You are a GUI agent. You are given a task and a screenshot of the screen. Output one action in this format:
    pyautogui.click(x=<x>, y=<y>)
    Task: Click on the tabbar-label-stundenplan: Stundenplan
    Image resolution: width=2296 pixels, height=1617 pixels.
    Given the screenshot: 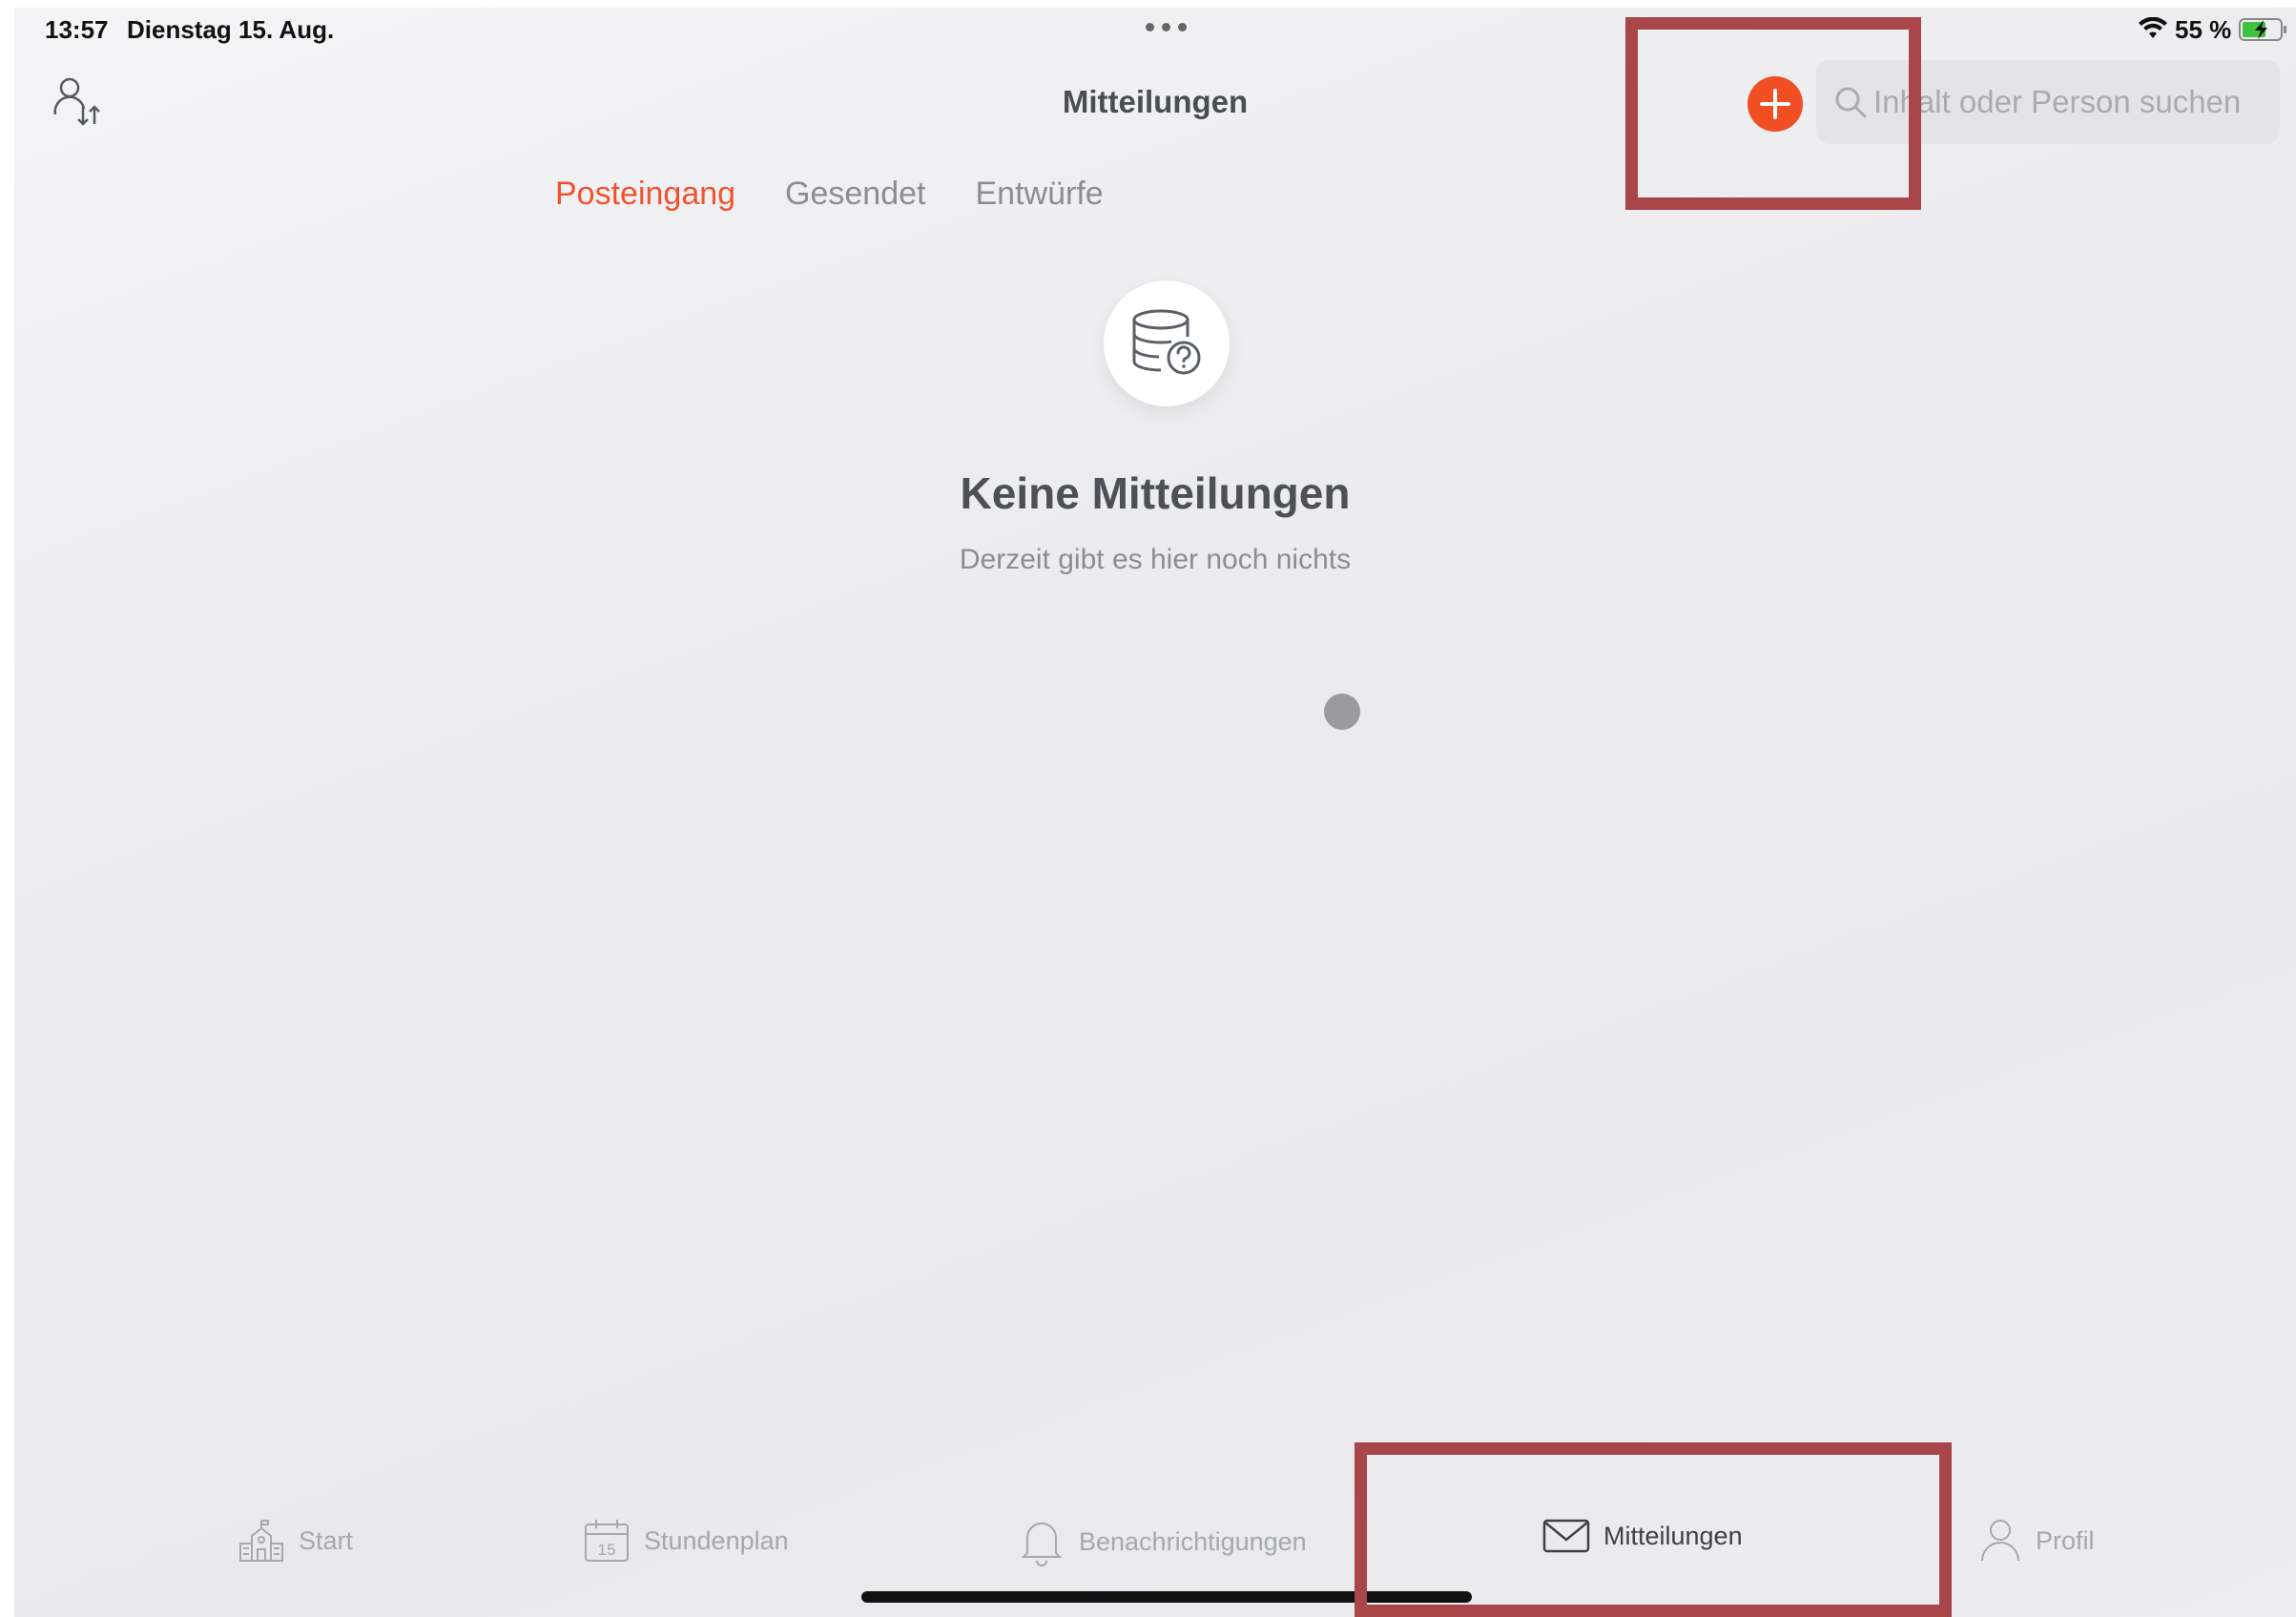 What is the action you would take?
    pyautogui.click(x=716, y=1540)
    